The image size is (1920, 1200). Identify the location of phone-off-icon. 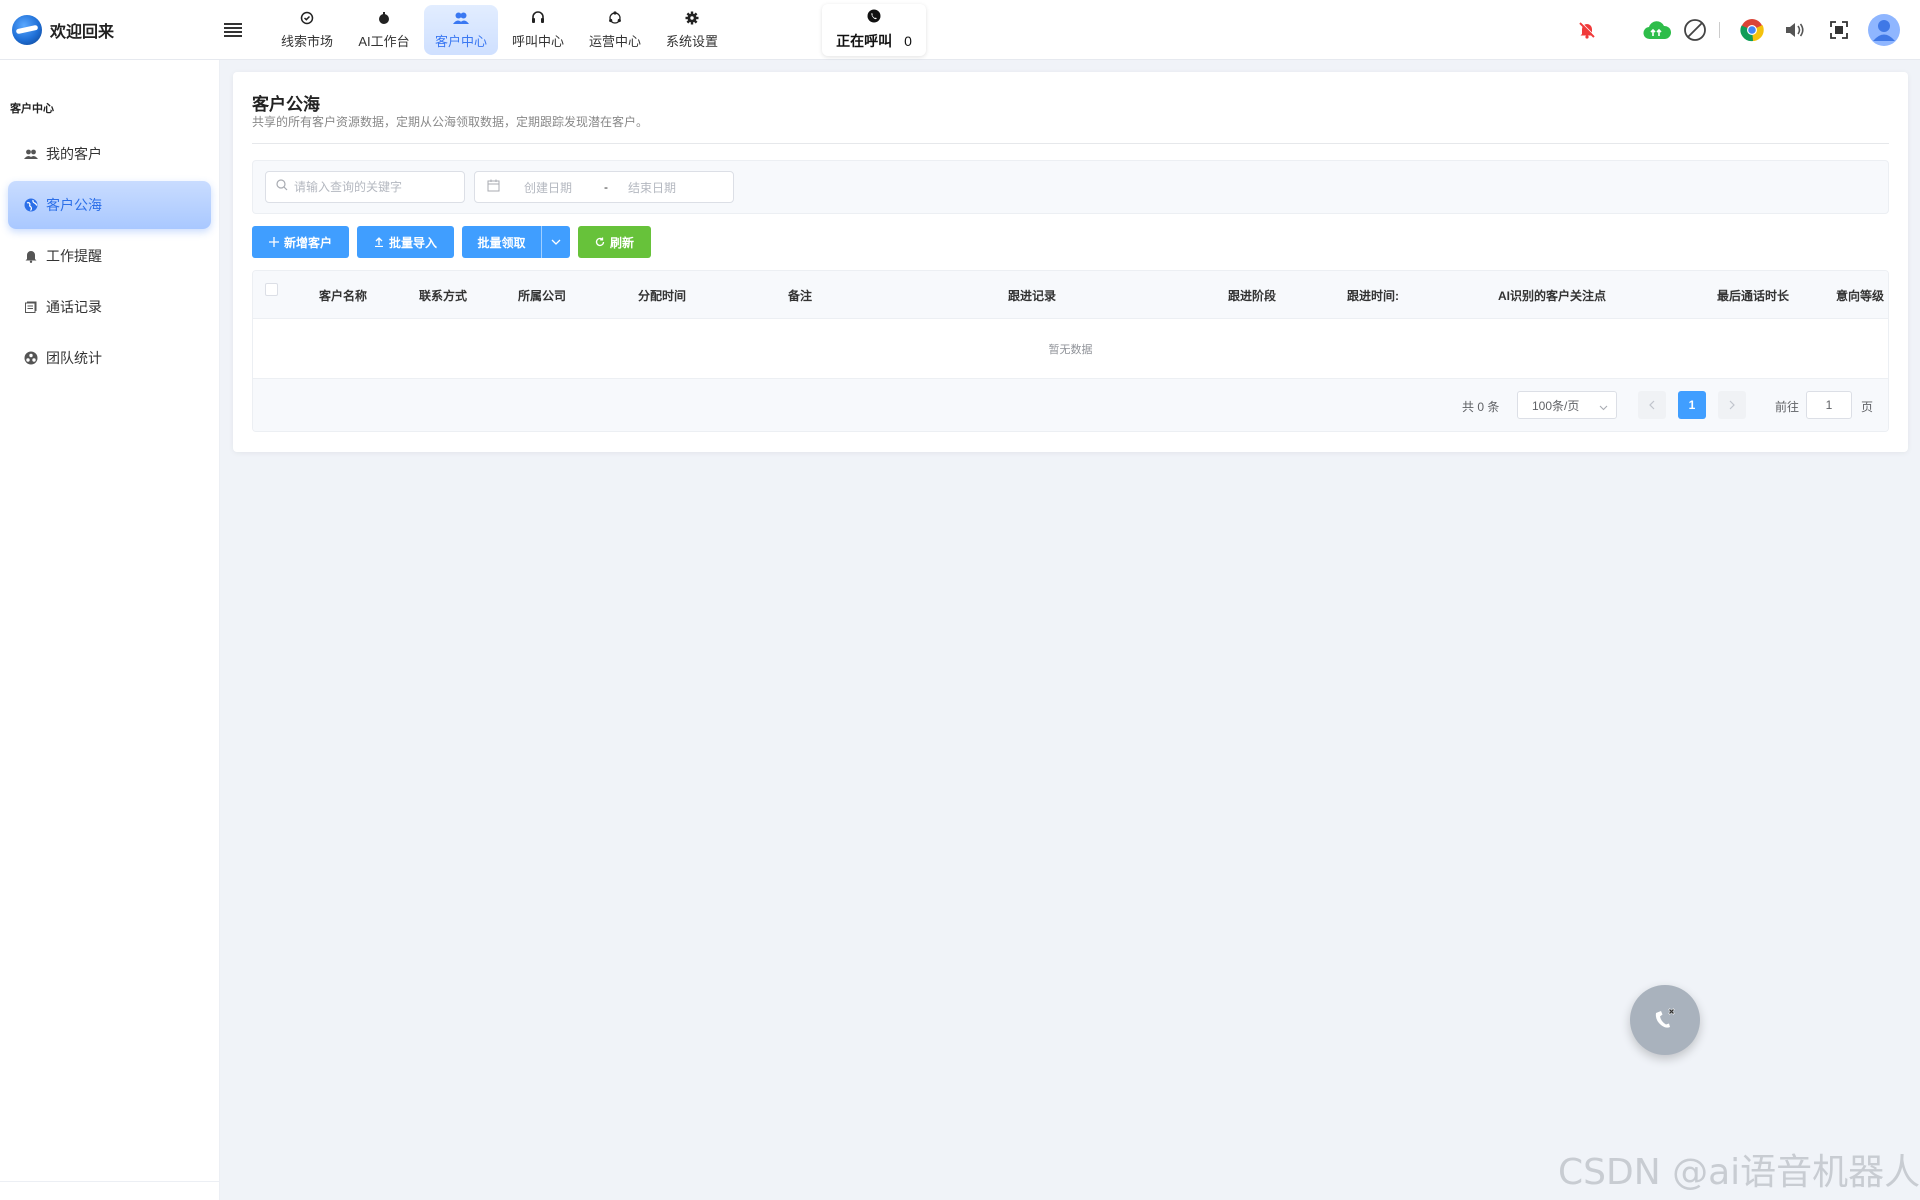
(1665, 1020).